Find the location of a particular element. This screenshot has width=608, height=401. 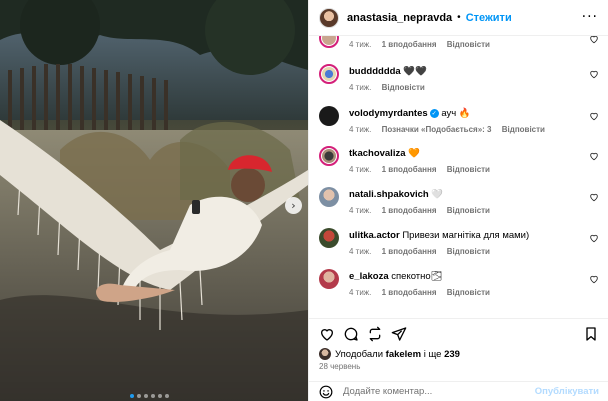

comment-text: tkachovaliza 🧡 is located at coordinates (384, 153).